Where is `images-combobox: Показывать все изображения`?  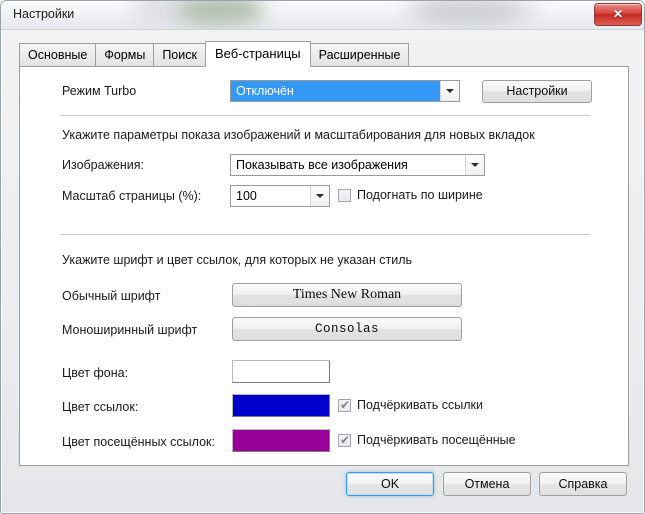
images-combobox: Показывать все изображения is located at coordinates (357, 165).